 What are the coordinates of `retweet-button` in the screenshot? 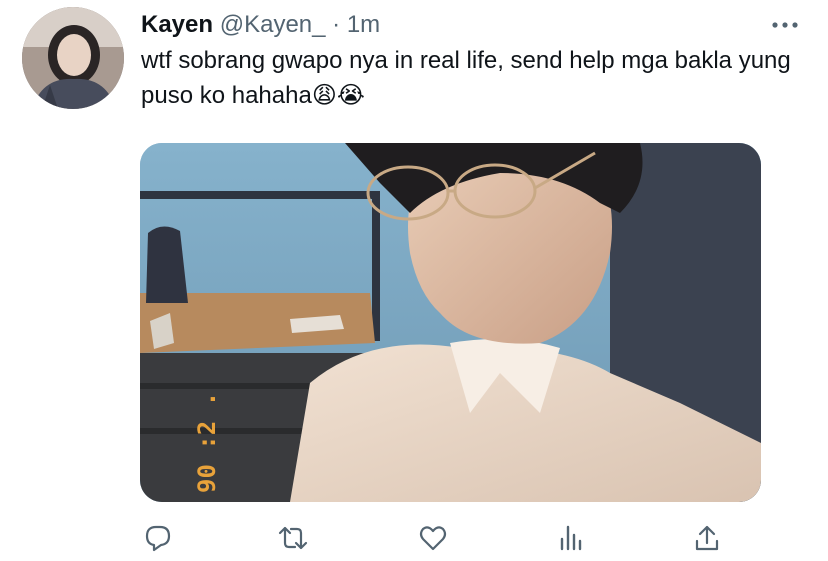 It's located at (293, 538).